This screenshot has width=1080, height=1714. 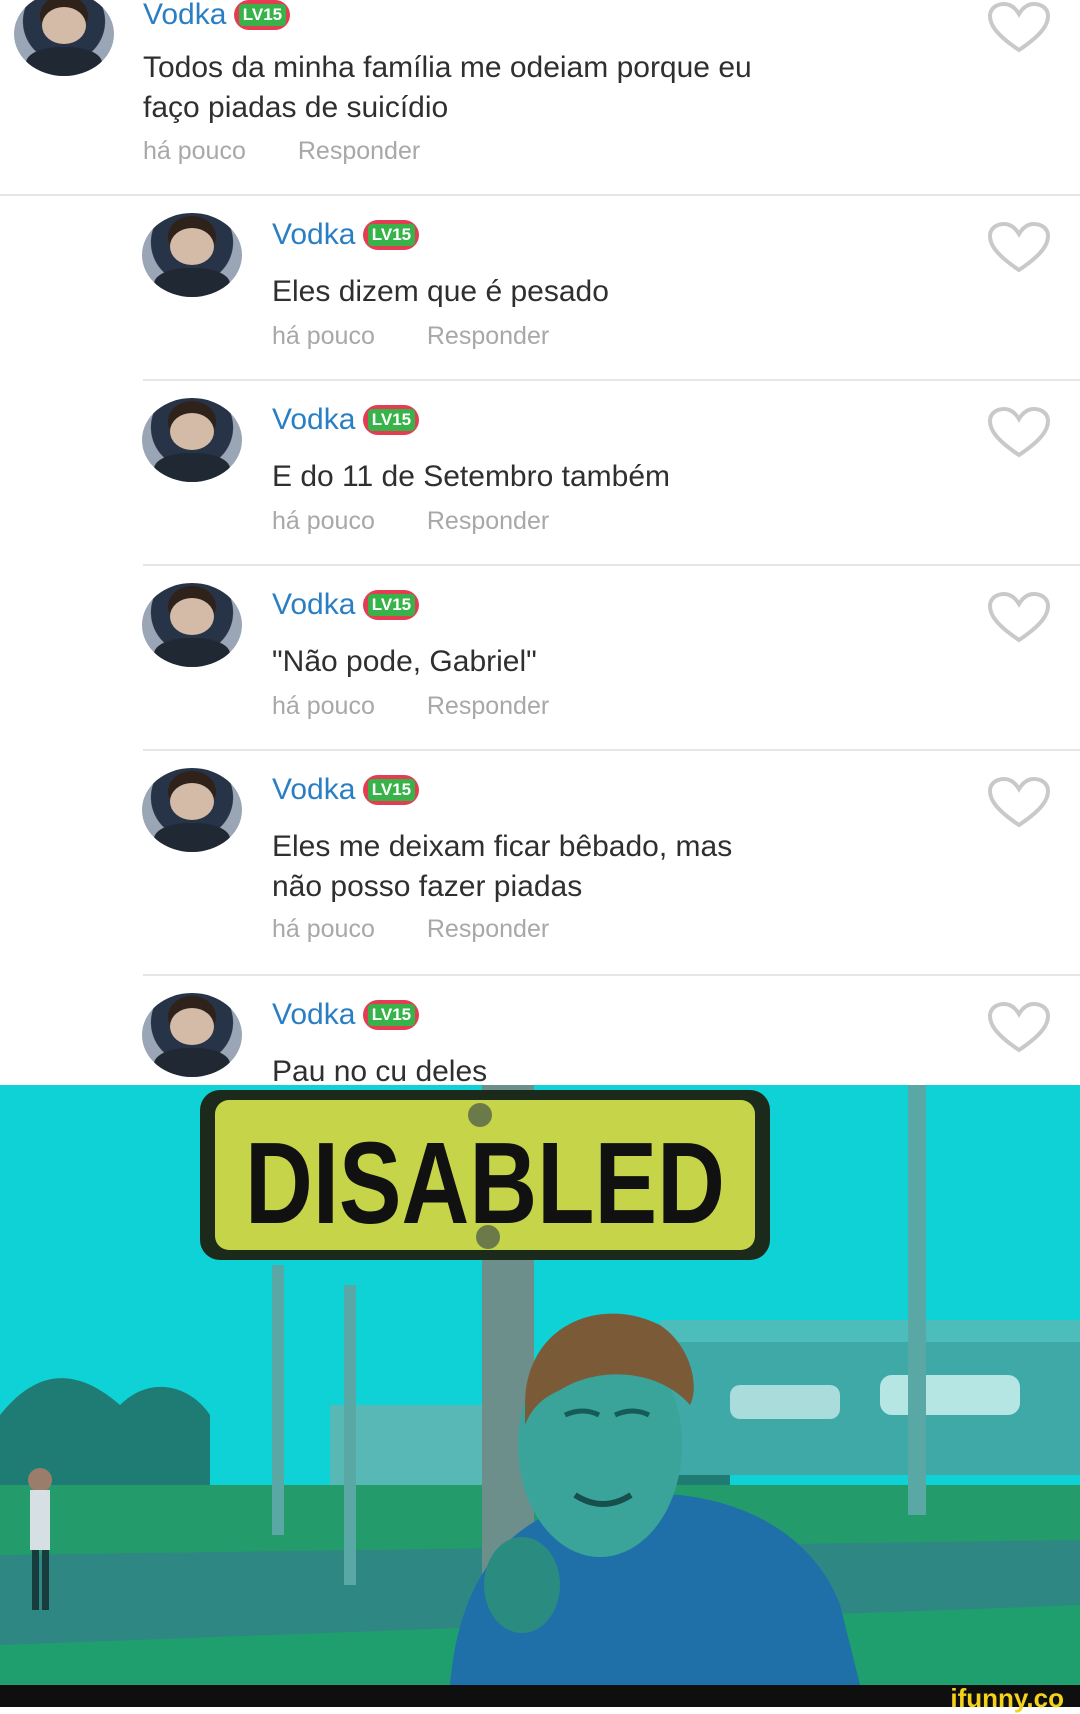 I want to click on comment-text: "Não pode, Gabriel", so click(x=404, y=661).